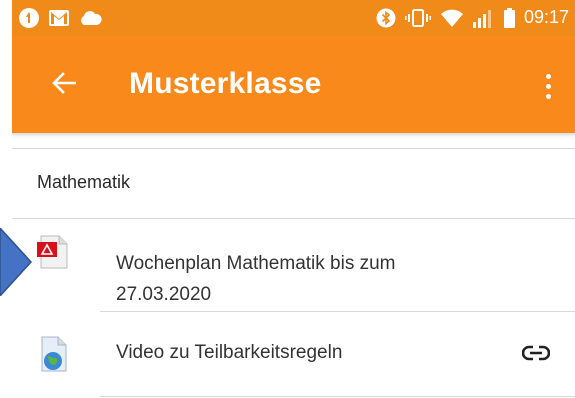 Image resolution: width=575 pixels, height=398 pixels. What do you see at coordinates (549, 89) in the screenshot?
I see `overflow-menu-icon` at bounding box center [549, 89].